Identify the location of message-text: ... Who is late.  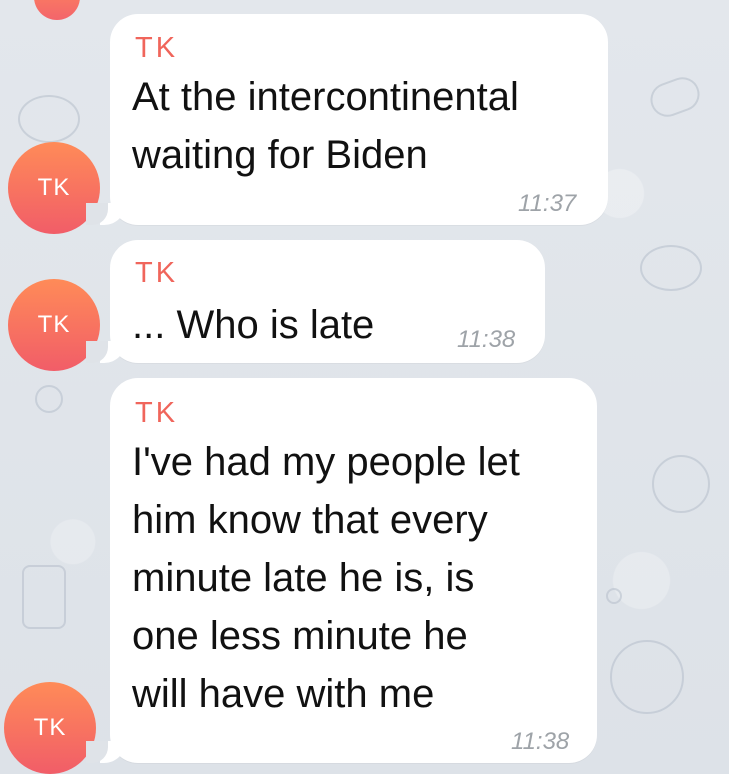
(253, 325).